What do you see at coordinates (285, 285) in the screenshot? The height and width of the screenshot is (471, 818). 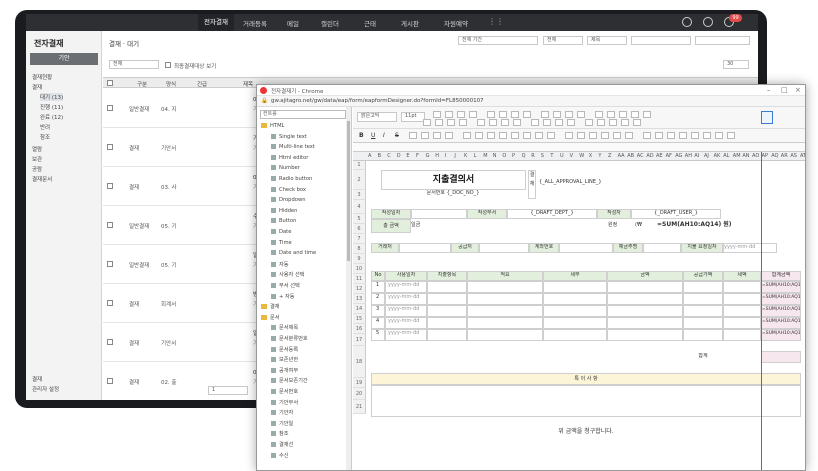 I see `tree-item: 부서 선택` at bounding box center [285, 285].